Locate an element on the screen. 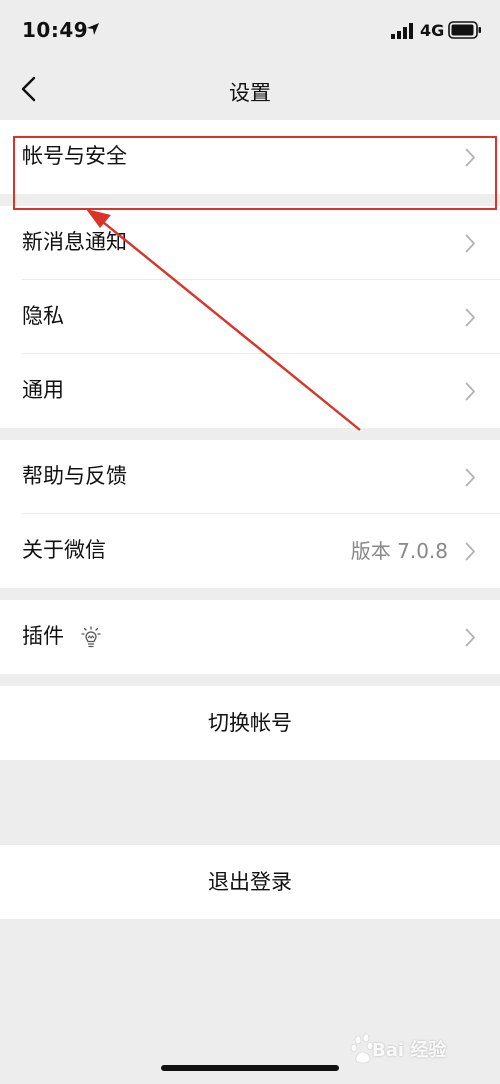 The image size is (500, 1084). status-bar: 10:49 4G is located at coordinates (250, 31).